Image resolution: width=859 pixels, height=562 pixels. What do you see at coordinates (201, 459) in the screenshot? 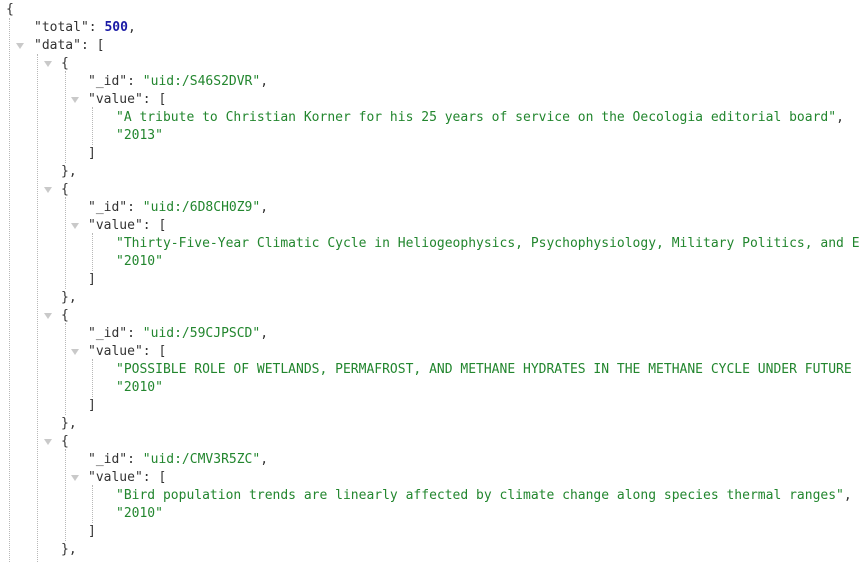
I see `value-id: "uid:/CMV3R5ZC"` at bounding box center [201, 459].